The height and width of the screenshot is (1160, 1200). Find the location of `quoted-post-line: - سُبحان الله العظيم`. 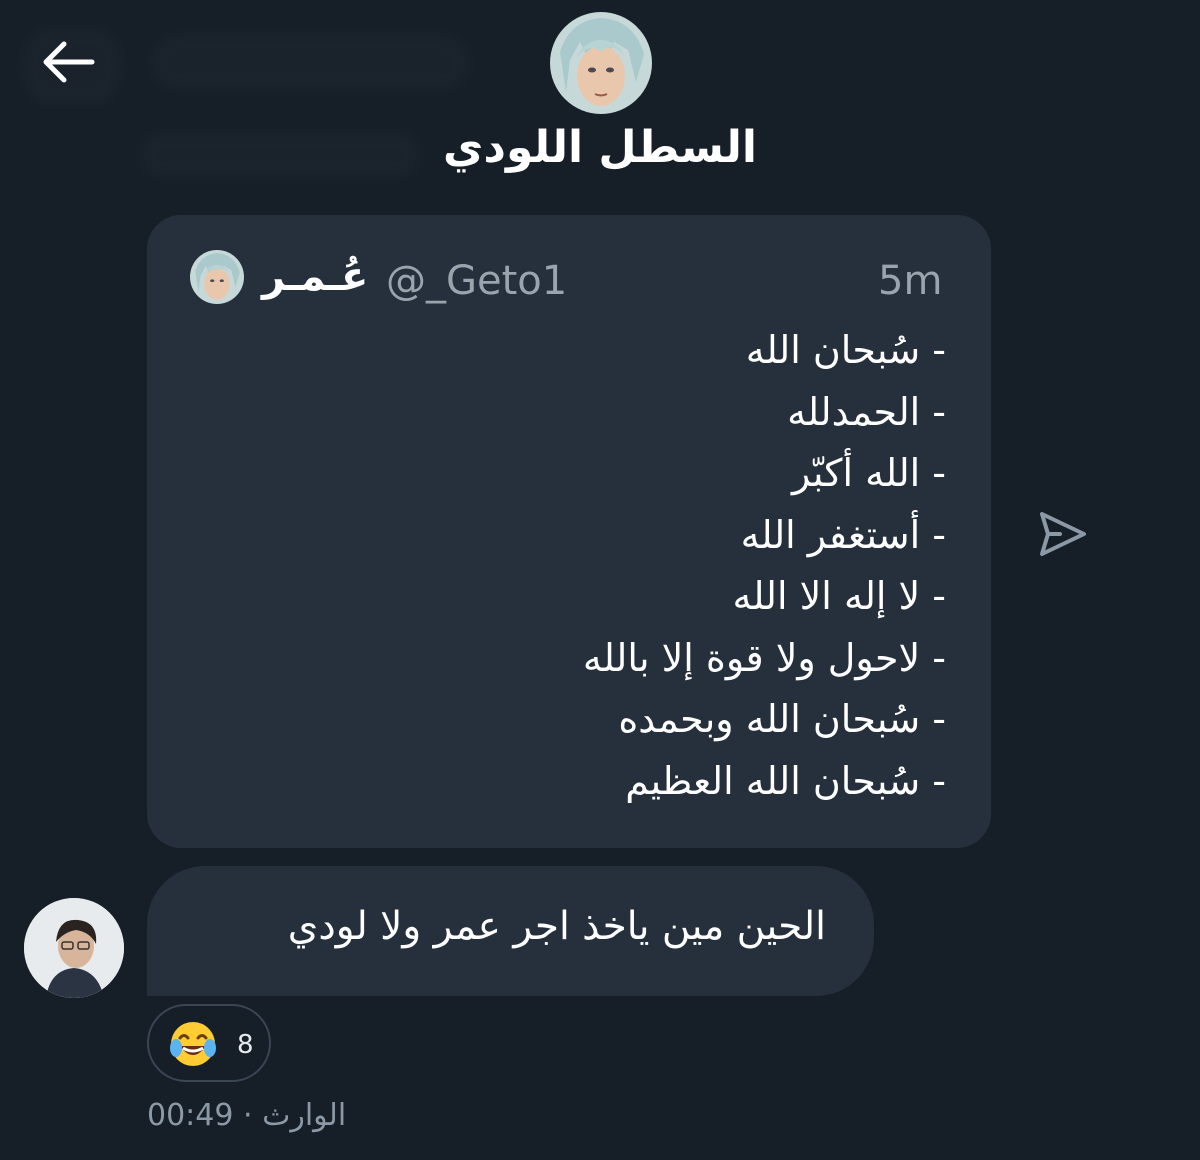

quoted-post-line: - سُبحان الله العظيم is located at coordinates (785, 780).